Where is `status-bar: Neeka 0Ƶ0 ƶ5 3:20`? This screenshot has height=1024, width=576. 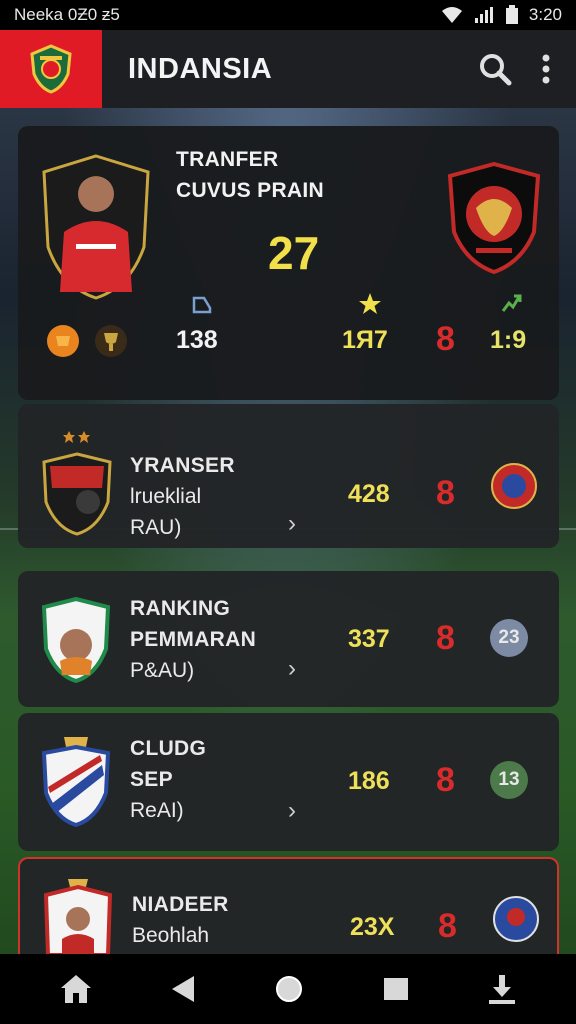 status-bar: Neeka 0Ƶ0 ƶ5 3:20 is located at coordinates (288, 15).